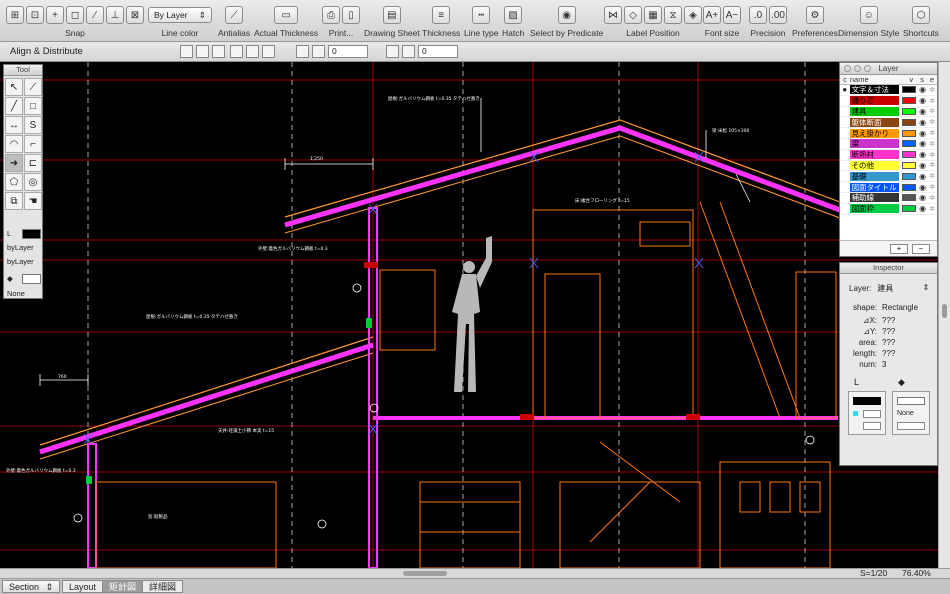  Describe the element at coordinates (202, 51) in the screenshot. I see `align-center-button` at that location.